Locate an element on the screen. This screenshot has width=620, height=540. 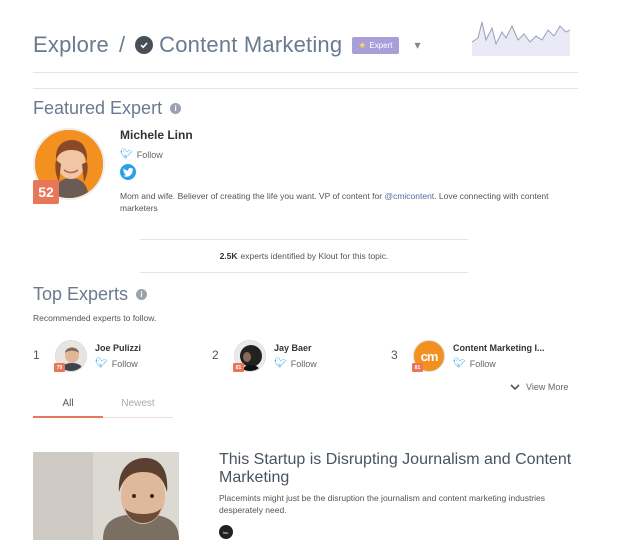
mention-link: @cmicontent is located at coordinates (409, 196).